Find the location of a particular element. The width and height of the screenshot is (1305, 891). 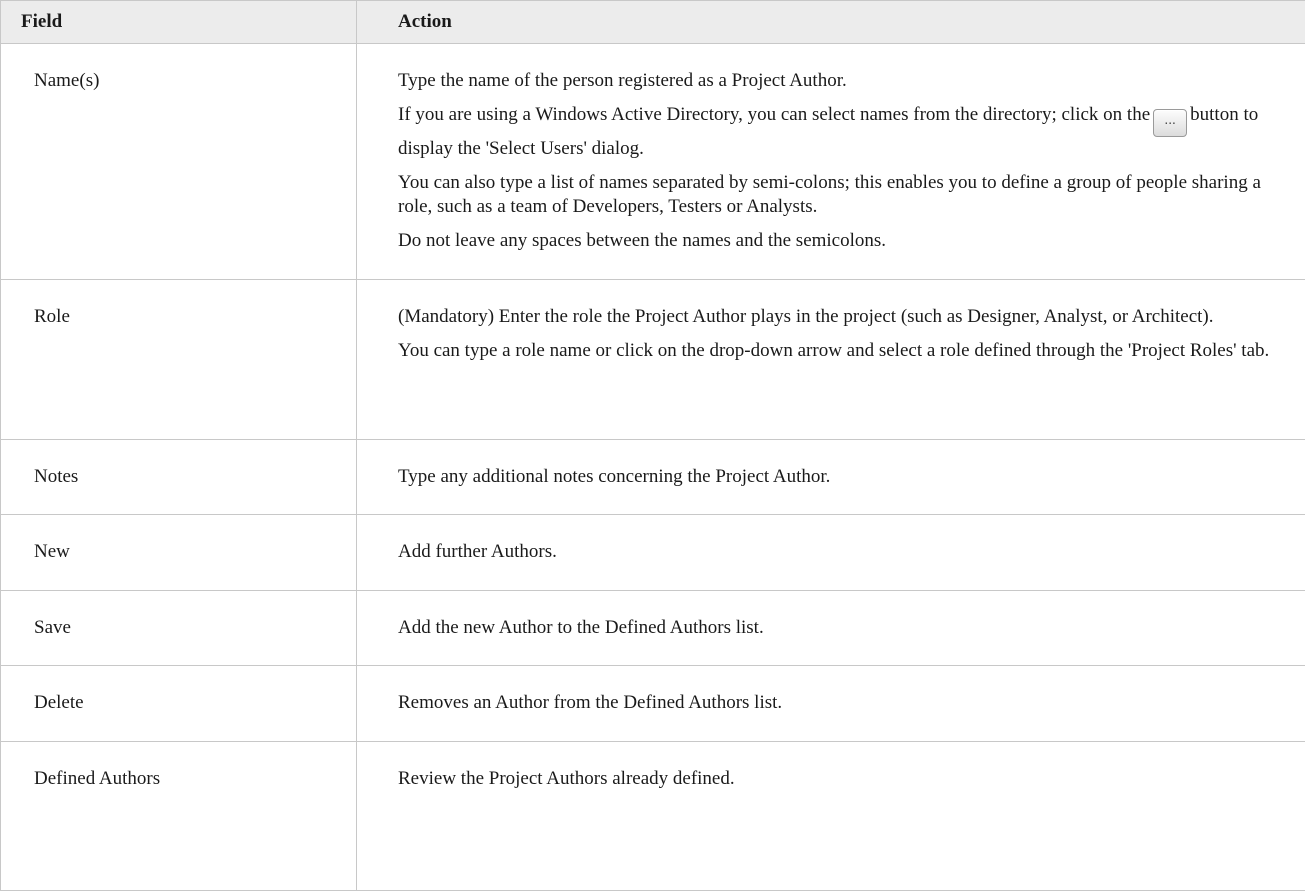

table-header-row: Field Action is located at coordinates (653, 22).